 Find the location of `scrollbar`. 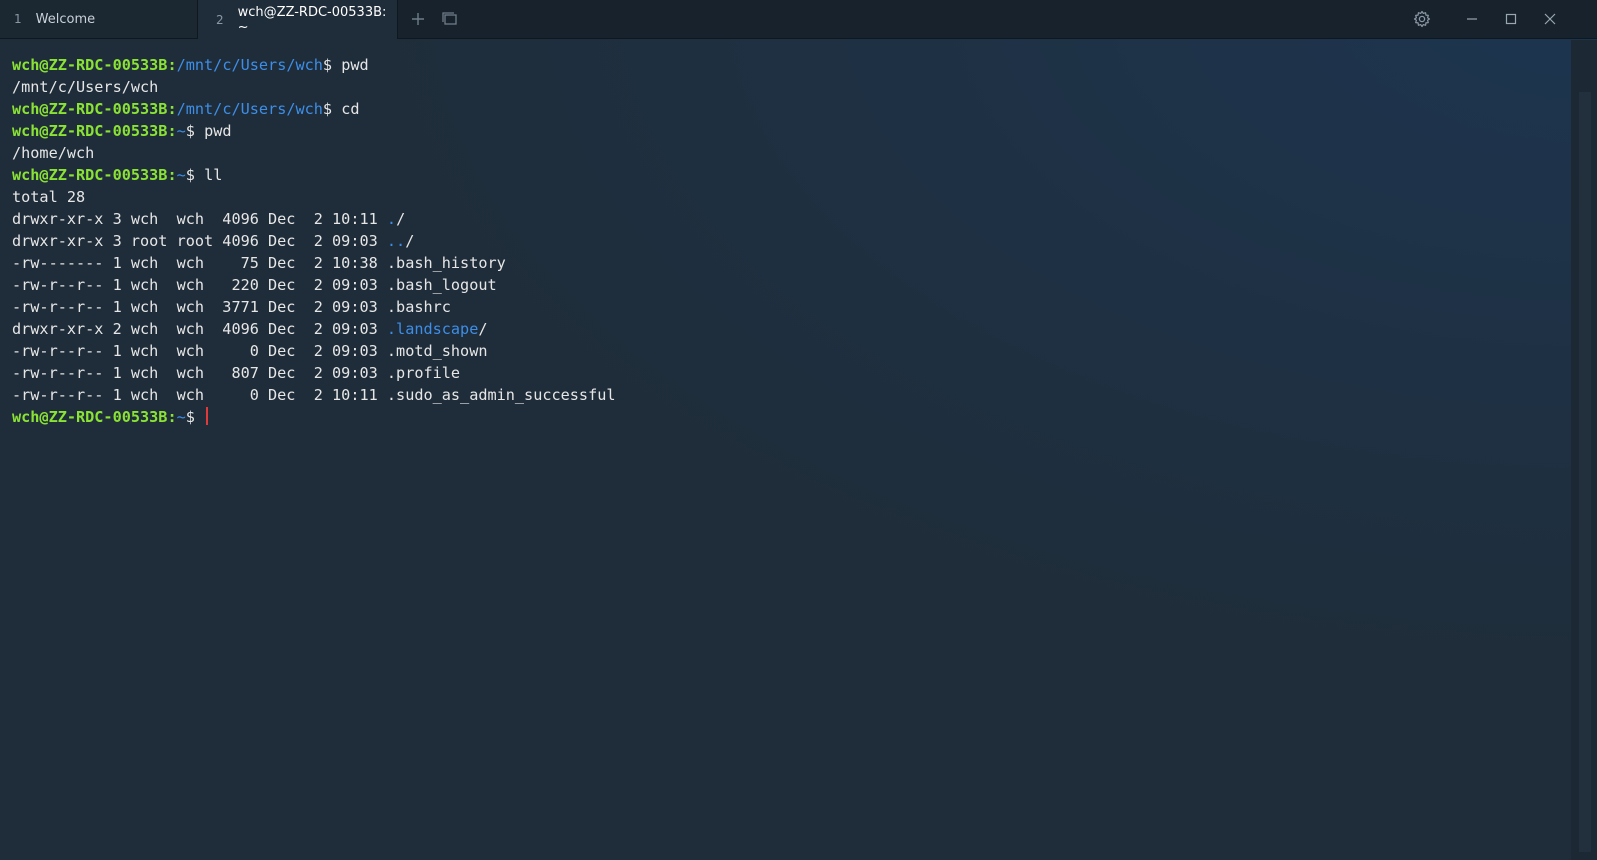

scrollbar is located at coordinates (1584, 450).